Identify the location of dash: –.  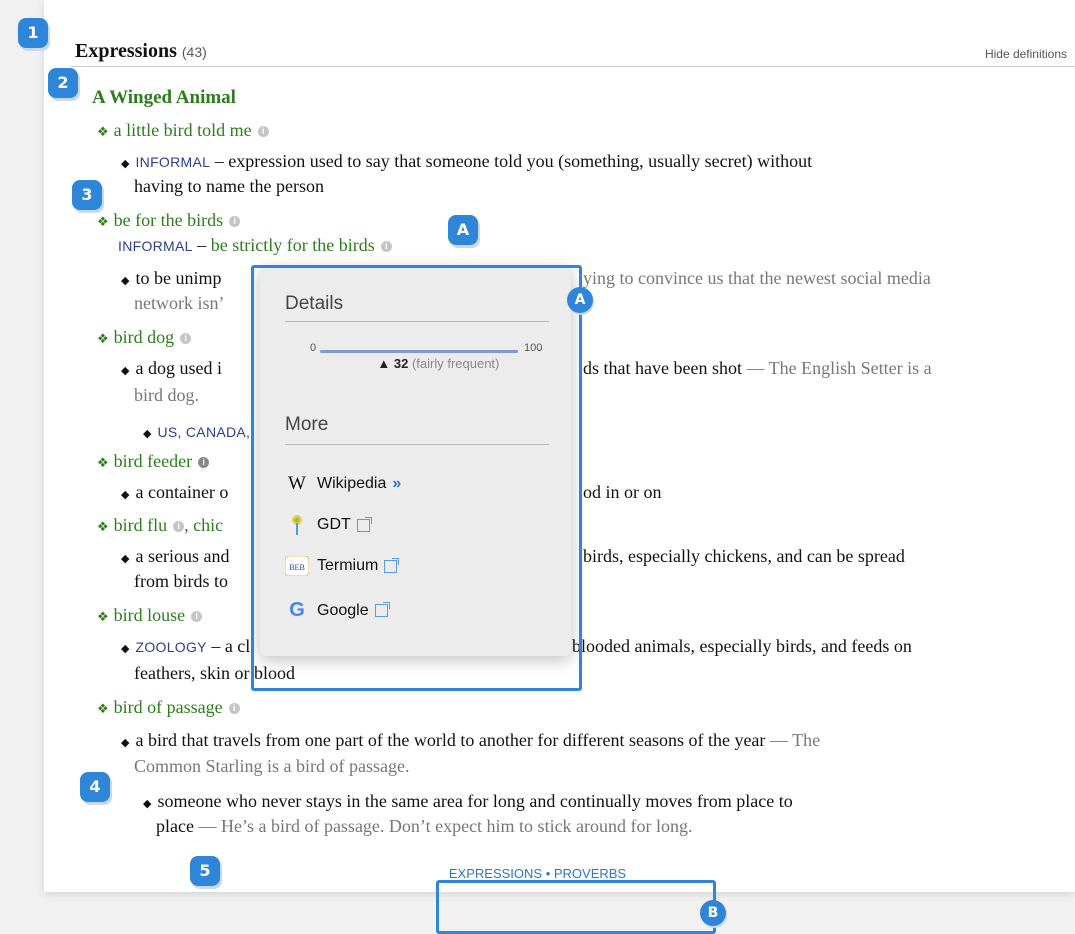
(201, 245).